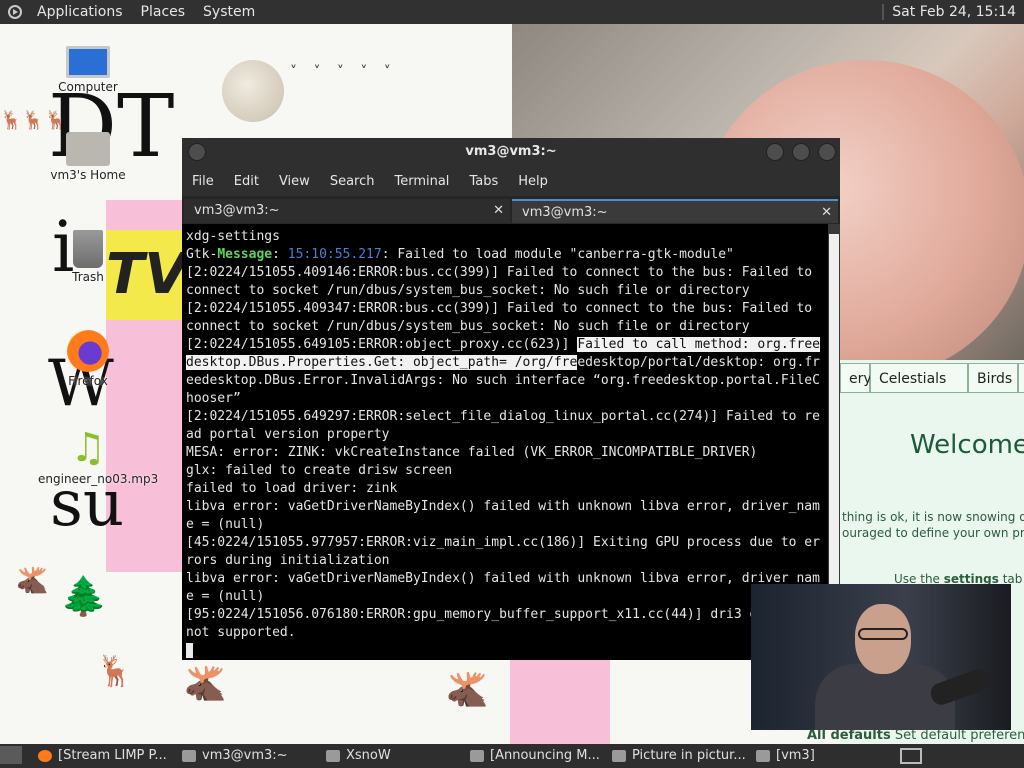  What do you see at coordinates (533, 181) in the screenshot?
I see `menu-help: Help` at bounding box center [533, 181].